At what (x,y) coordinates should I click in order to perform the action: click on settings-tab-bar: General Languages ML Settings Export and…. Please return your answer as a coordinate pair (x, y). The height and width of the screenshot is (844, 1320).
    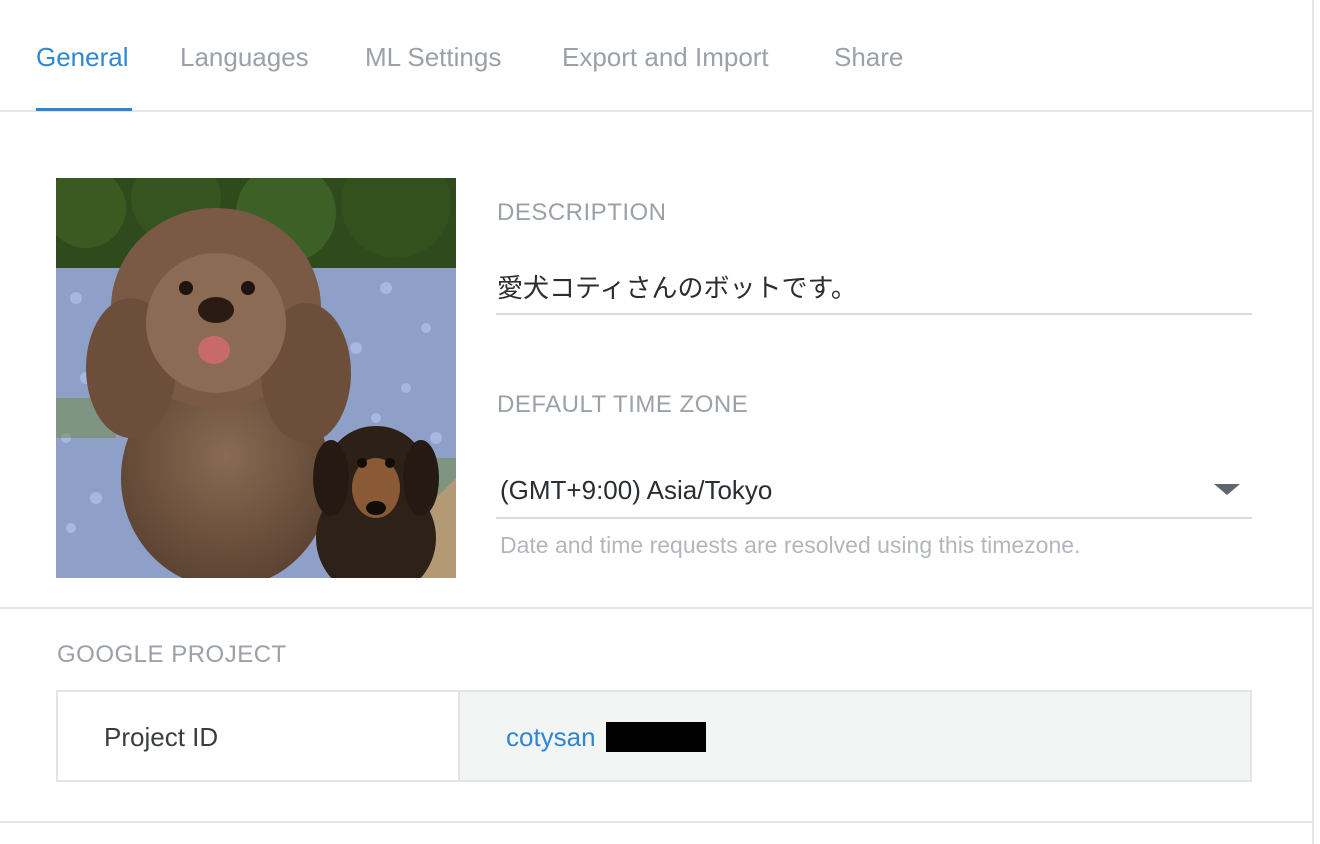
    Looking at the image, I should click on (656, 56).